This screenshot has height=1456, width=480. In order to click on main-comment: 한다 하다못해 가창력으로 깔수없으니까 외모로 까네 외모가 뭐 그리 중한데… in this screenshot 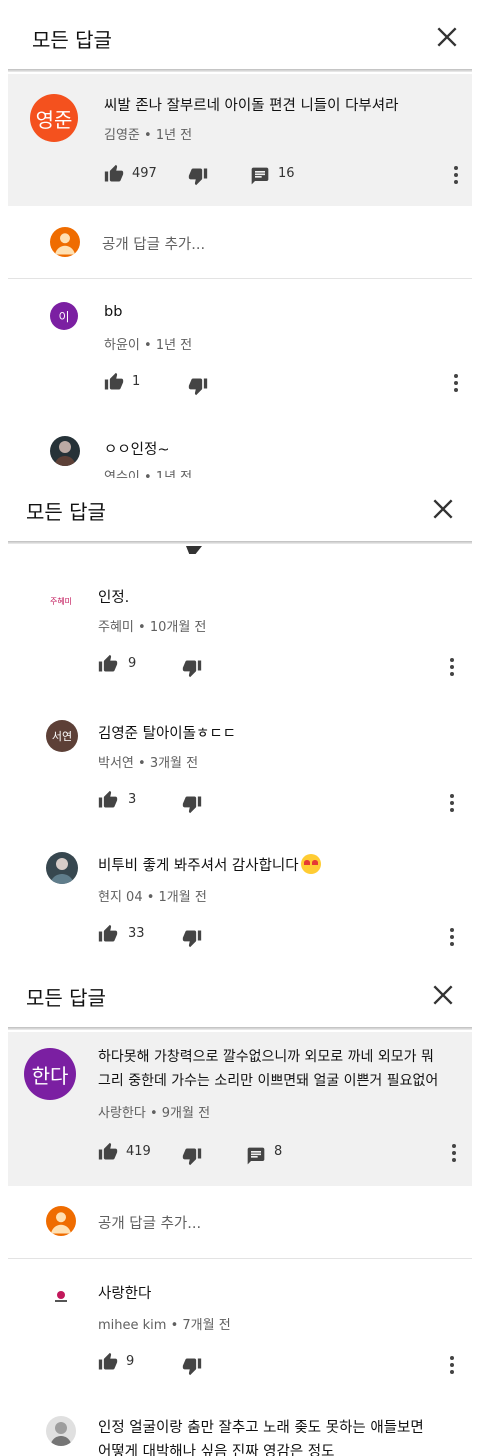, I will do `click(240, 1109)`.